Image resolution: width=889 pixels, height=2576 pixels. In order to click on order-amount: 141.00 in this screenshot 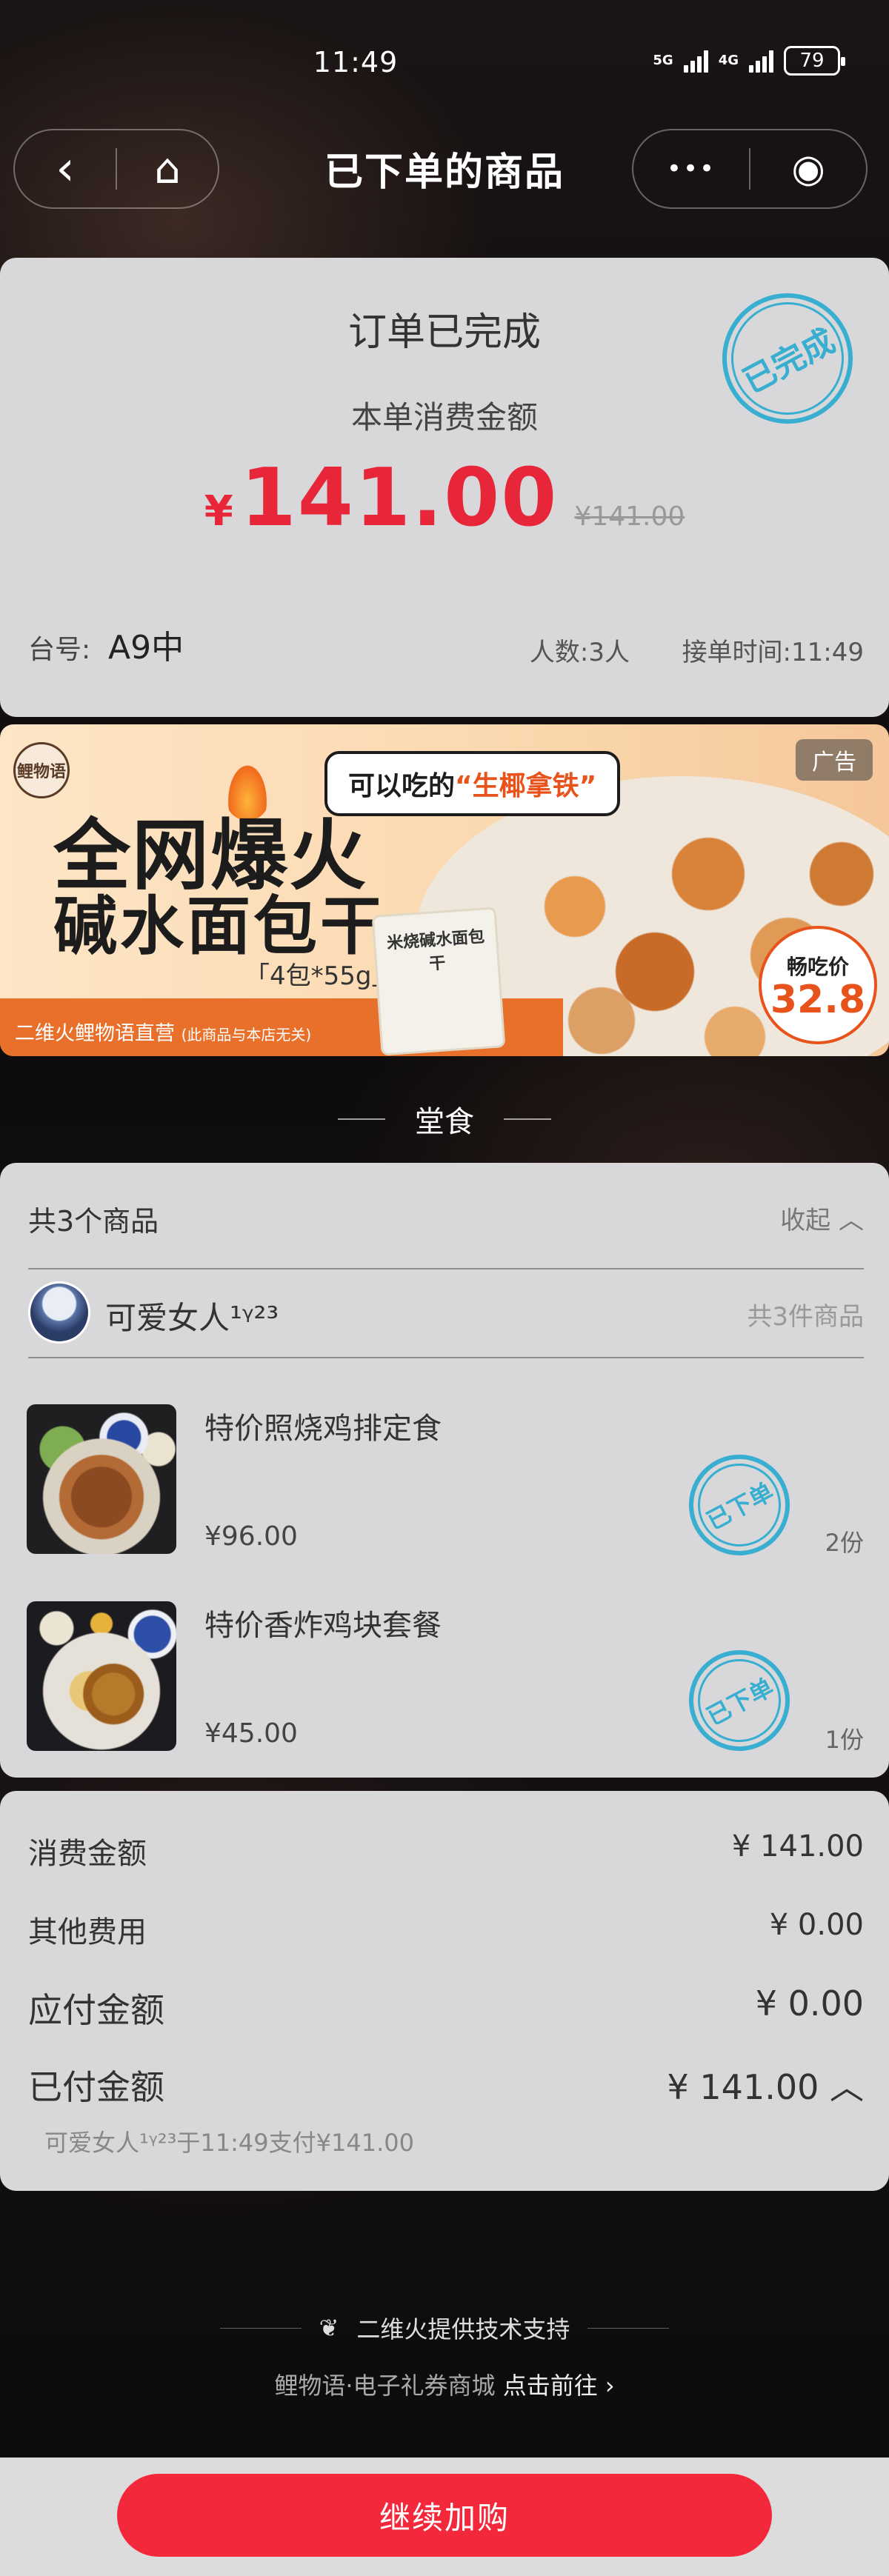, I will do `click(399, 498)`.